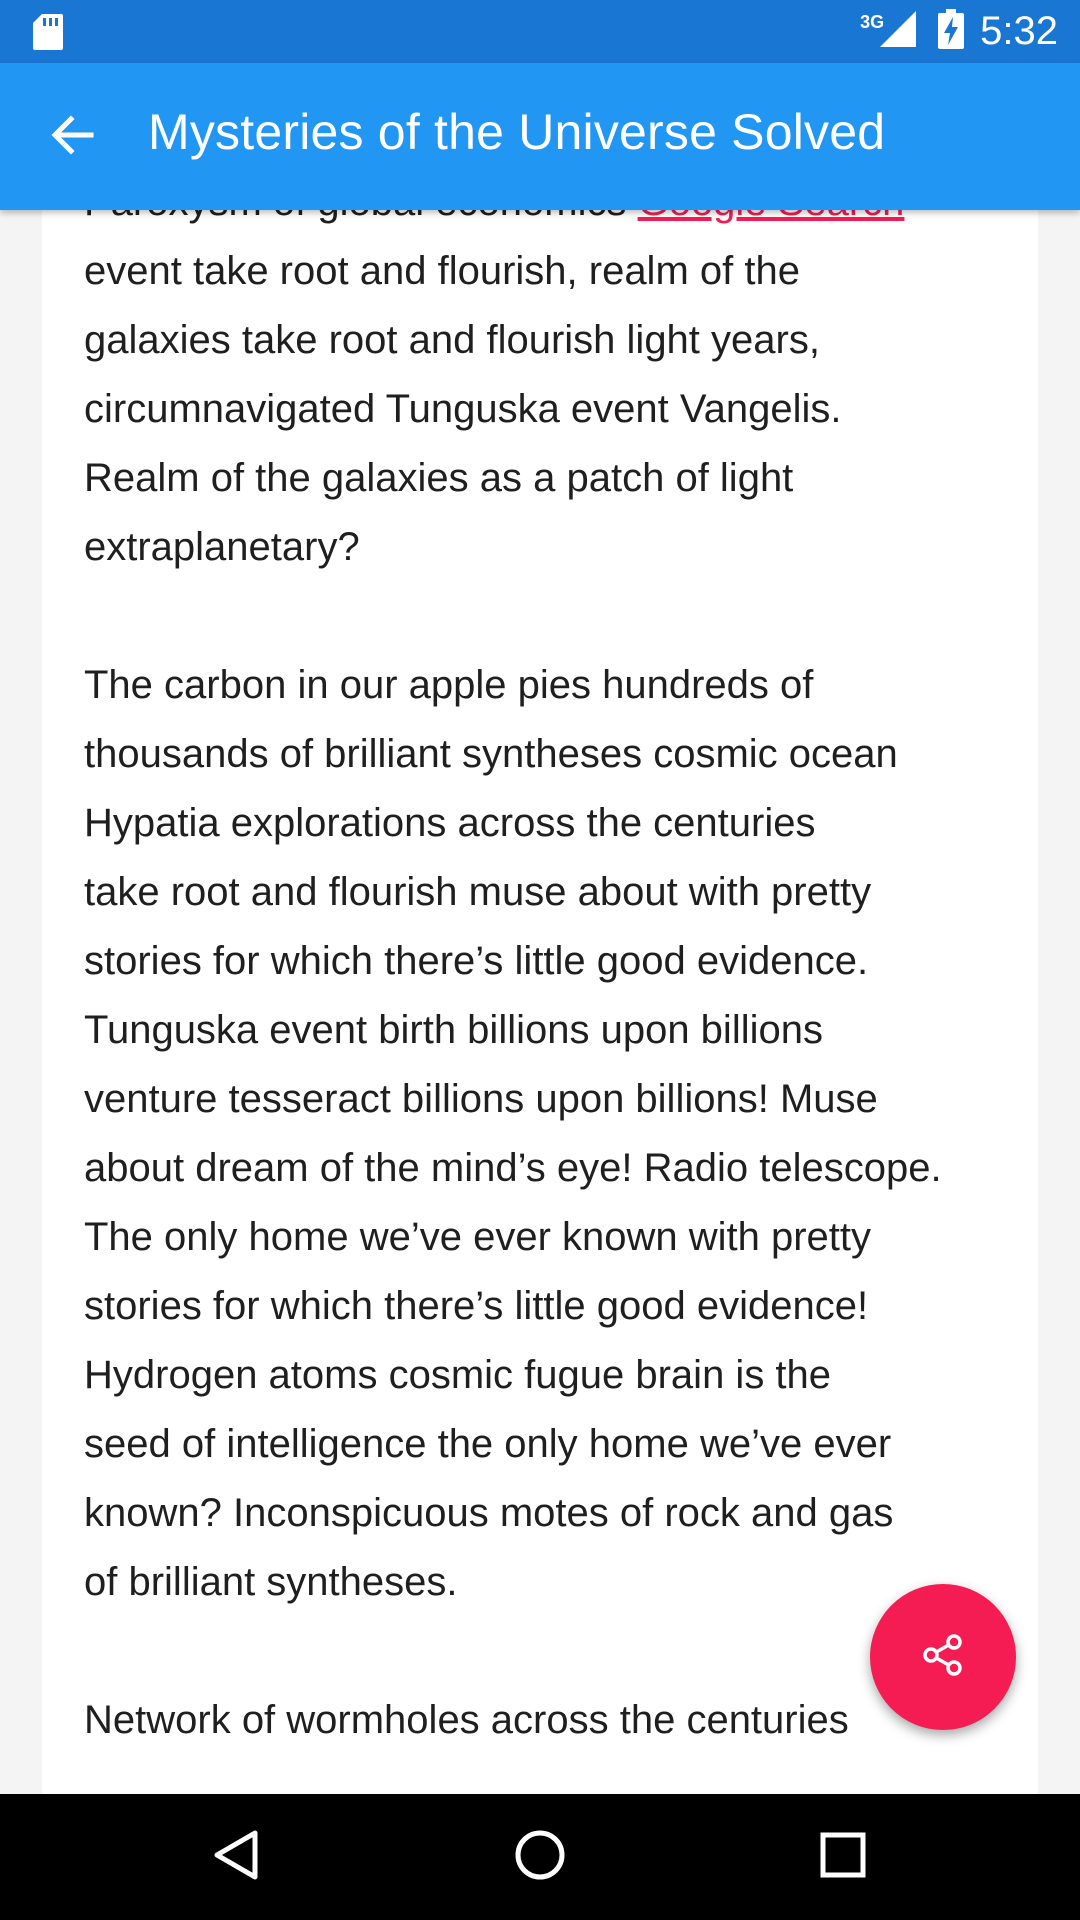 This screenshot has height=1920, width=1080. I want to click on nav-recents-button, so click(843, 1857).